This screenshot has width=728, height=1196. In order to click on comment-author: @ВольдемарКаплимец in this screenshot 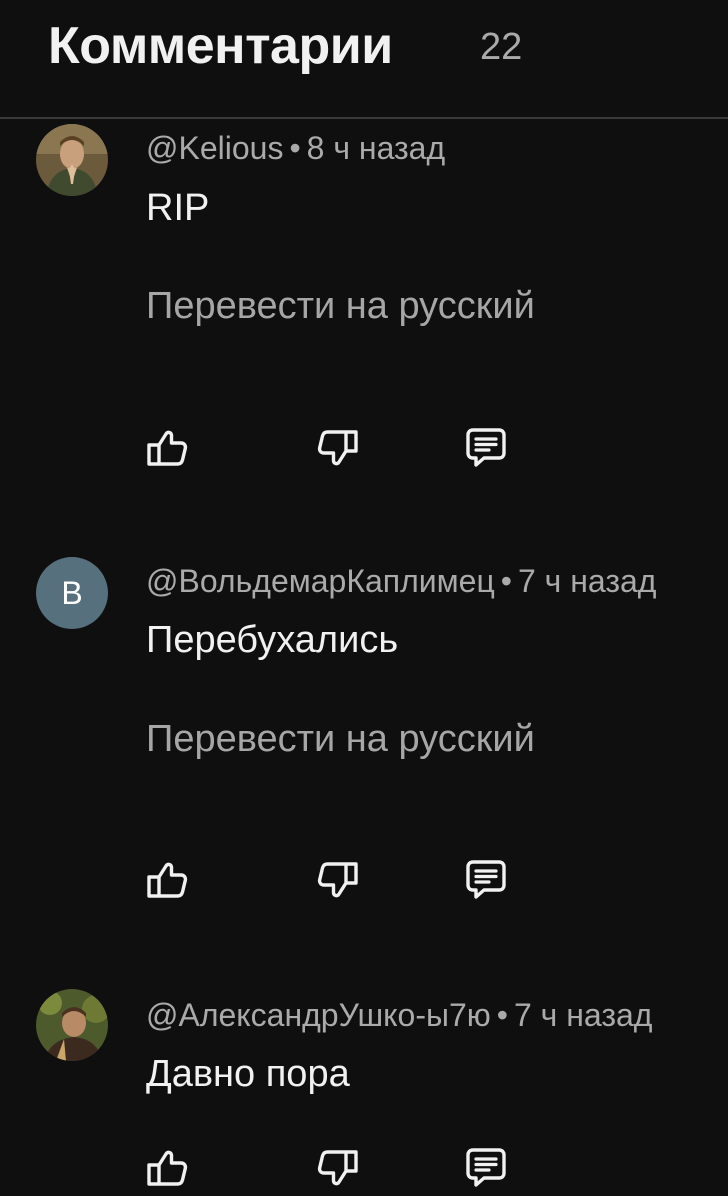, I will do `click(320, 581)`.